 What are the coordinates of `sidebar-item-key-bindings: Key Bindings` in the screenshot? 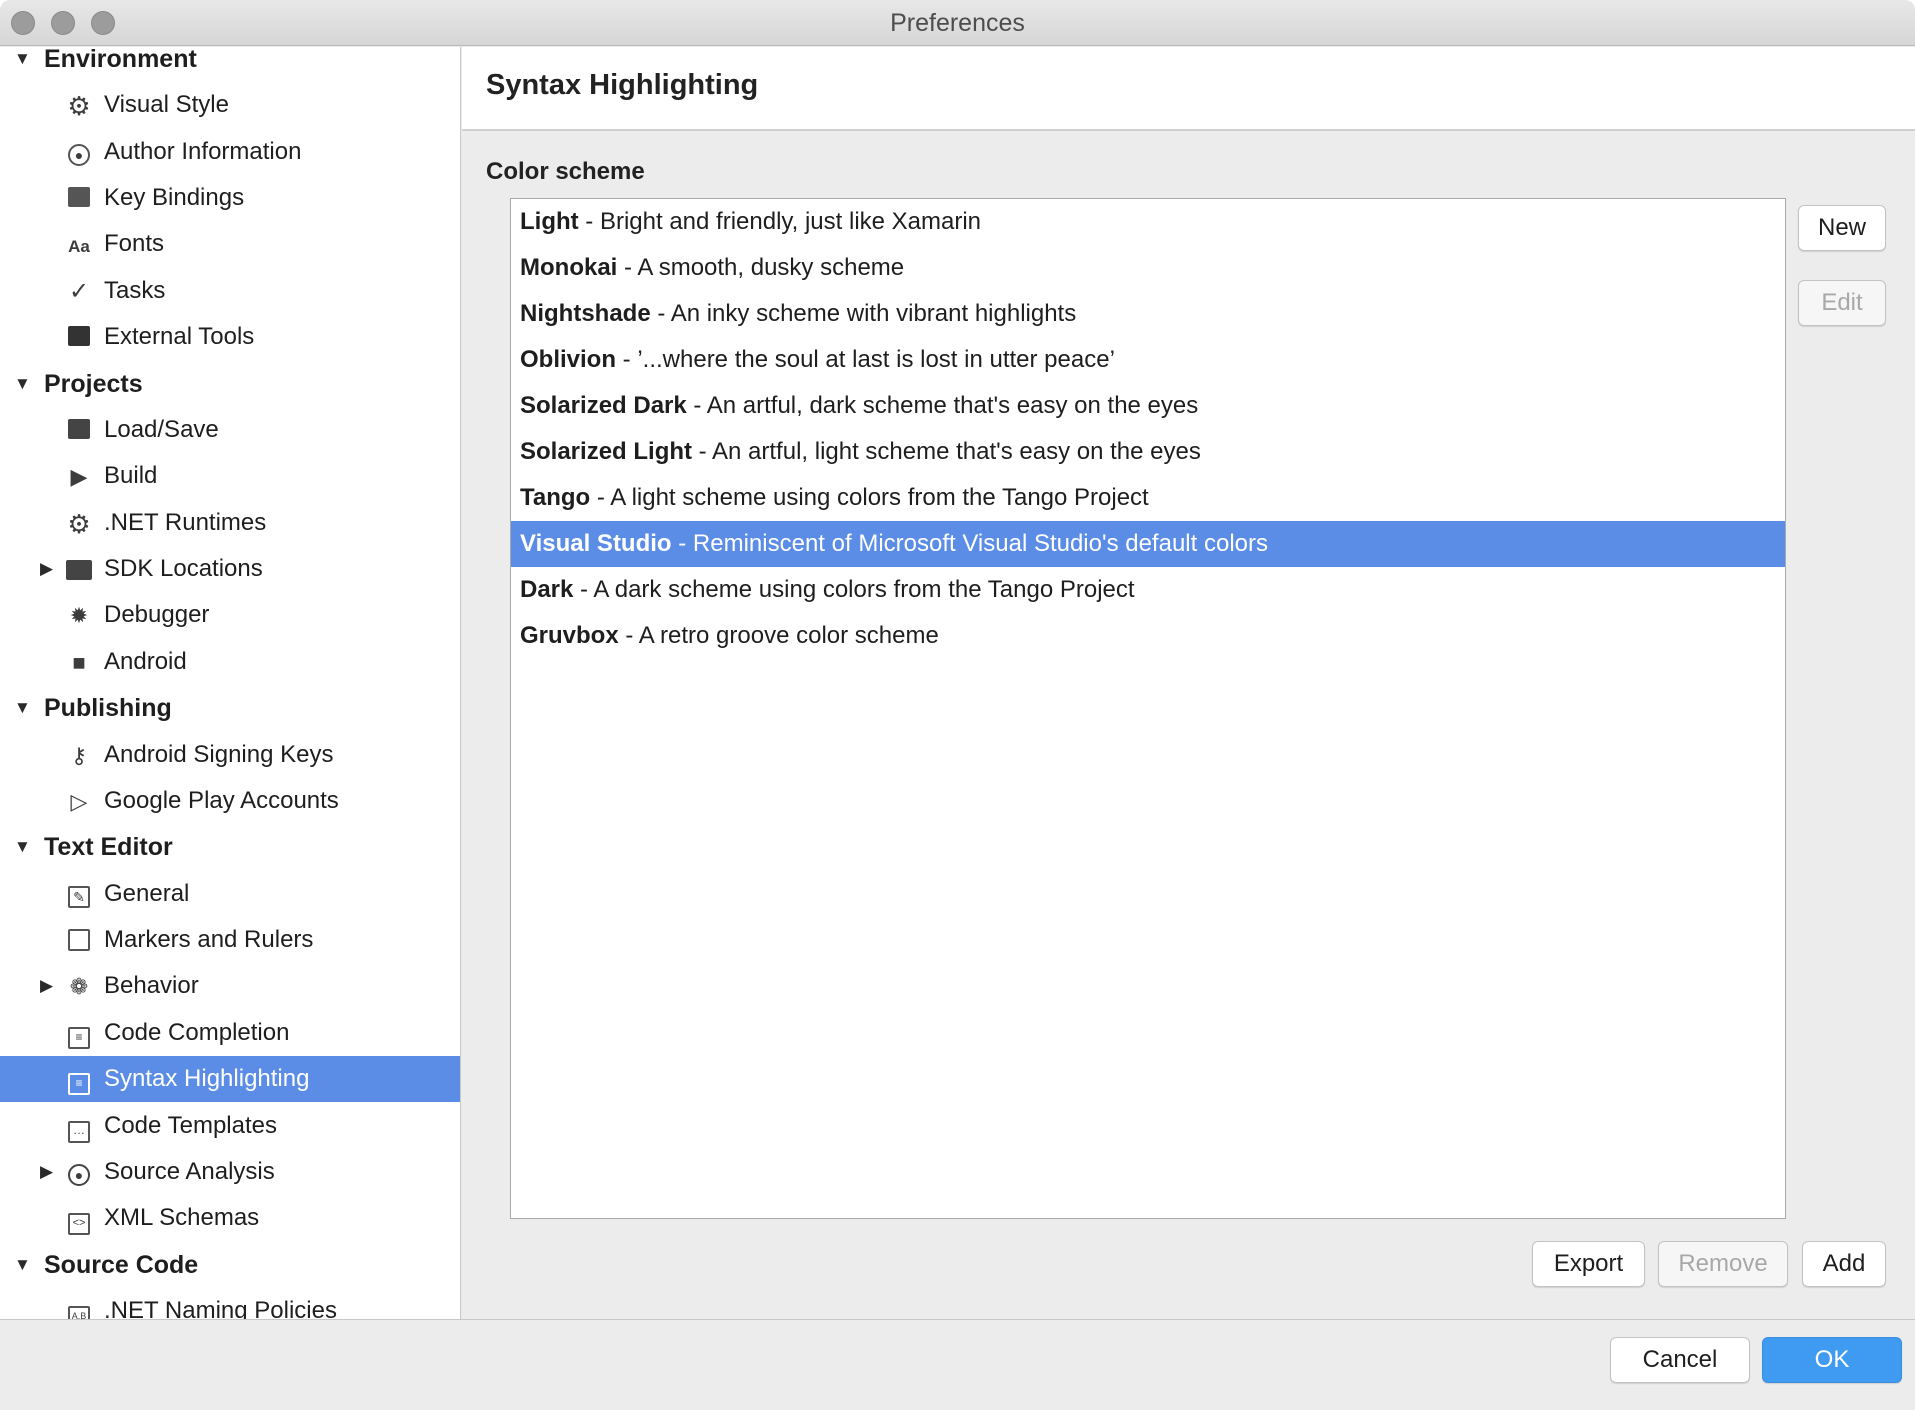 It's located at (230, 198).